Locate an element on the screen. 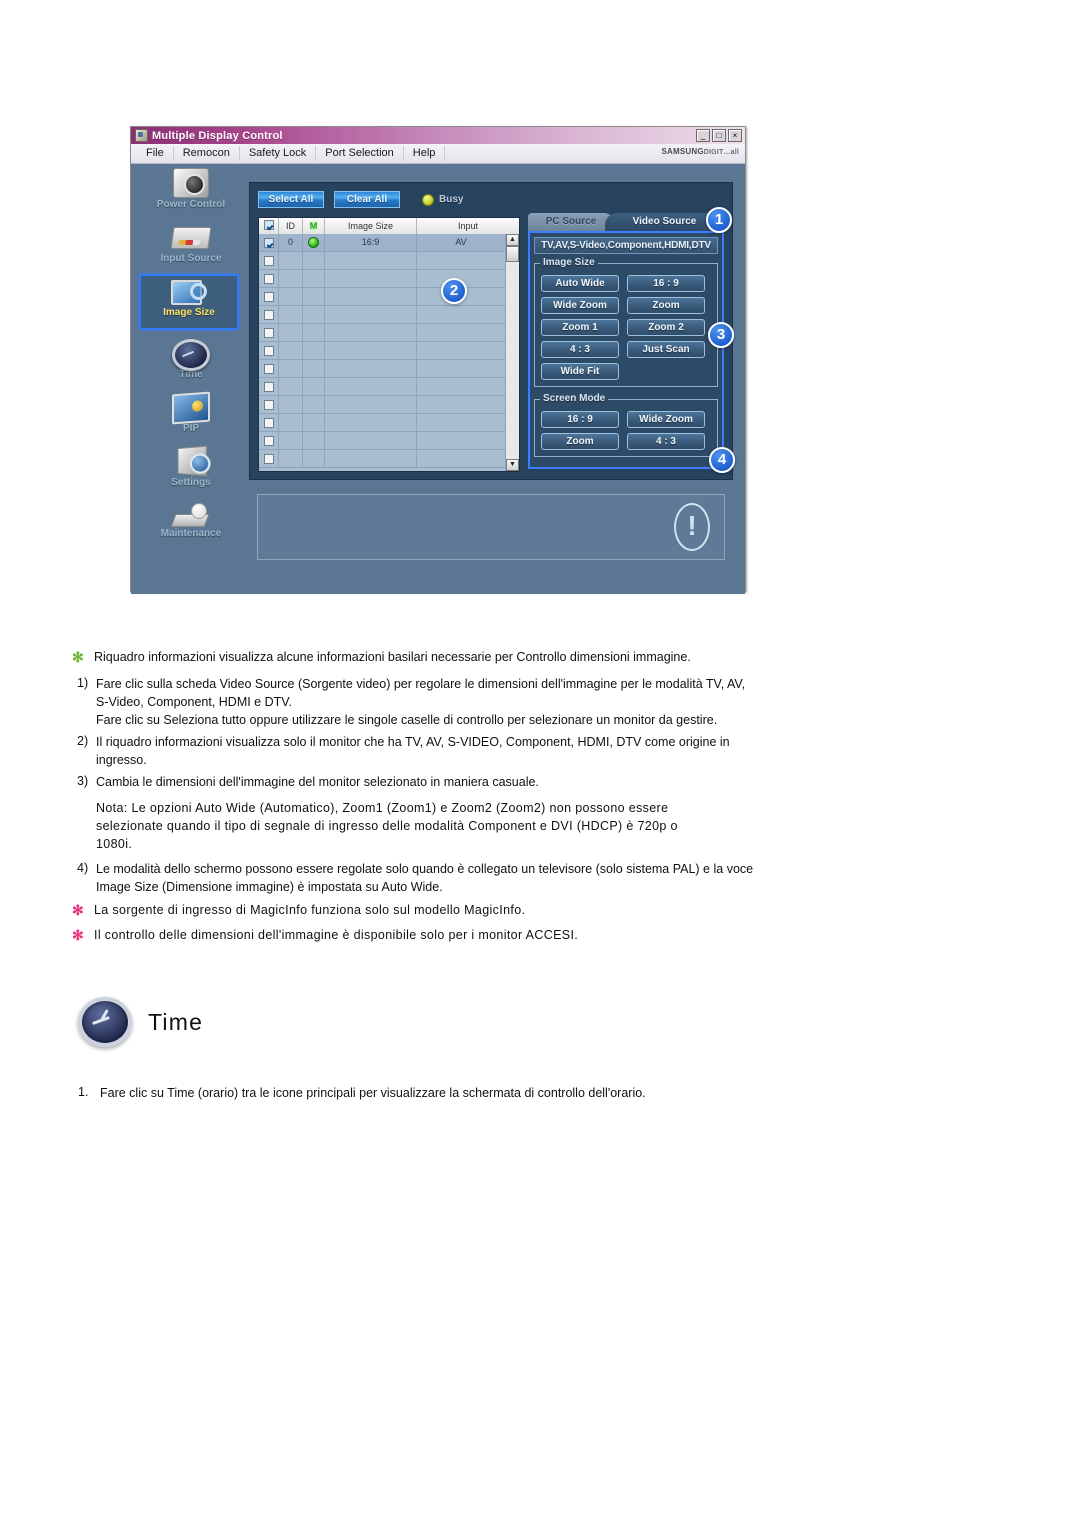 Image resolution: width=1080 pixels, height=1527 pixels. screen-mode-button-16-9: 16 : 9 is located at coordinates (580, 419).